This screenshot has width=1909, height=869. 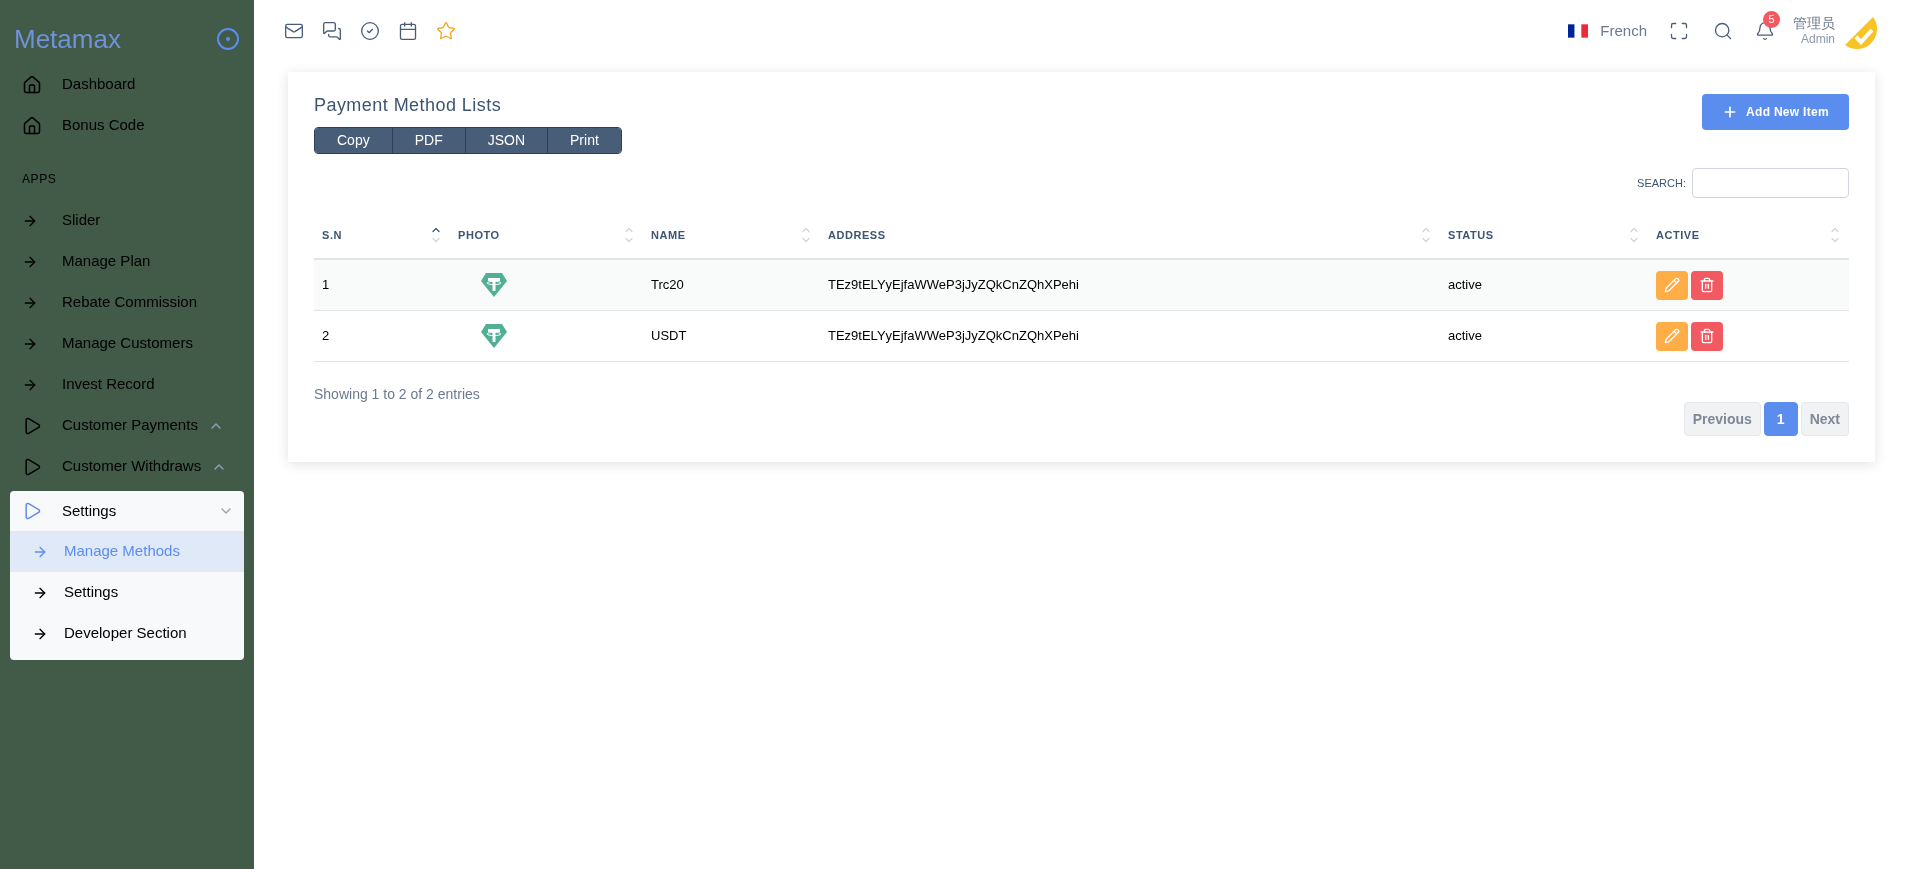 I want to click on sidebar-item: Settings, so click(x=127, y=511).